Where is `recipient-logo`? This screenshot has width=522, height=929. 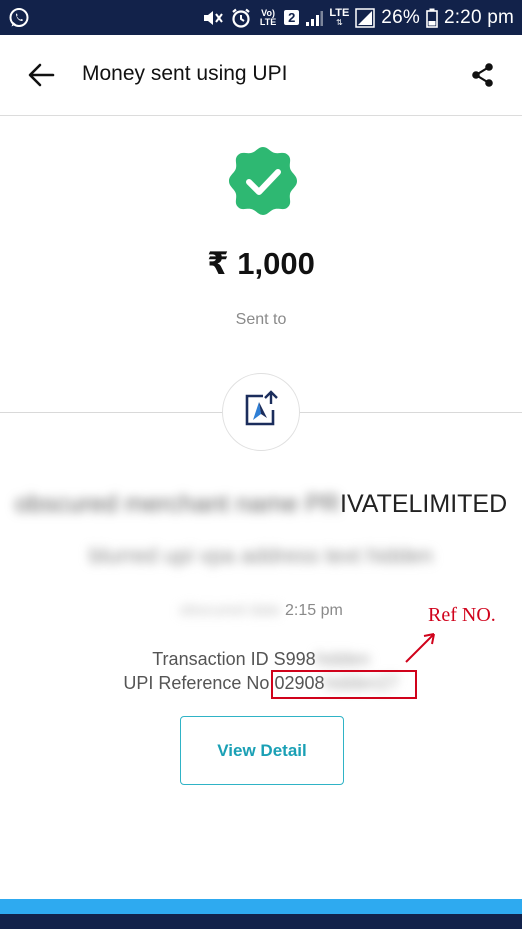 recipient-logo is located at coordinates (261, 412).